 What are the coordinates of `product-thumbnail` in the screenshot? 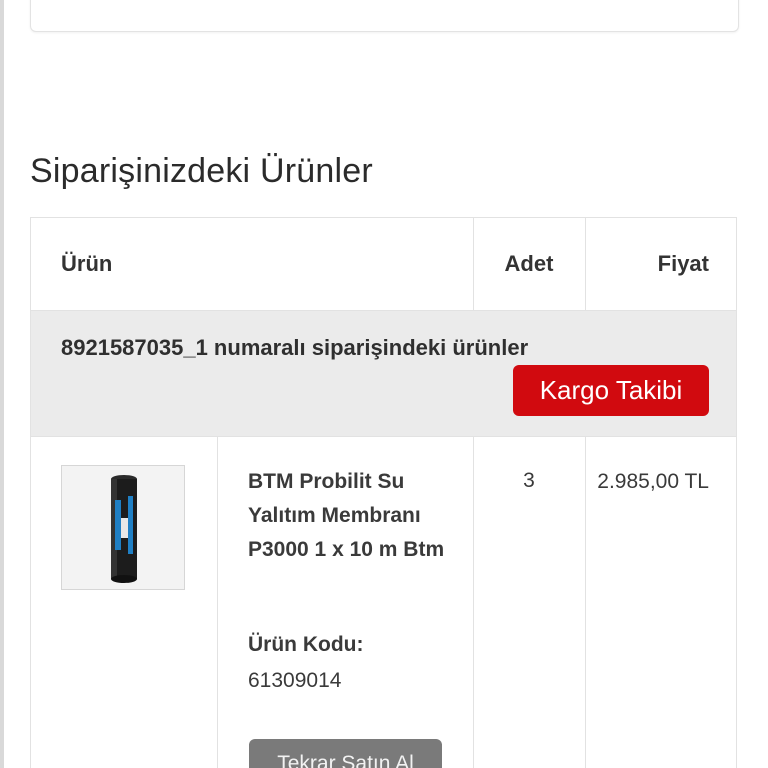 It's located at (123, 527).